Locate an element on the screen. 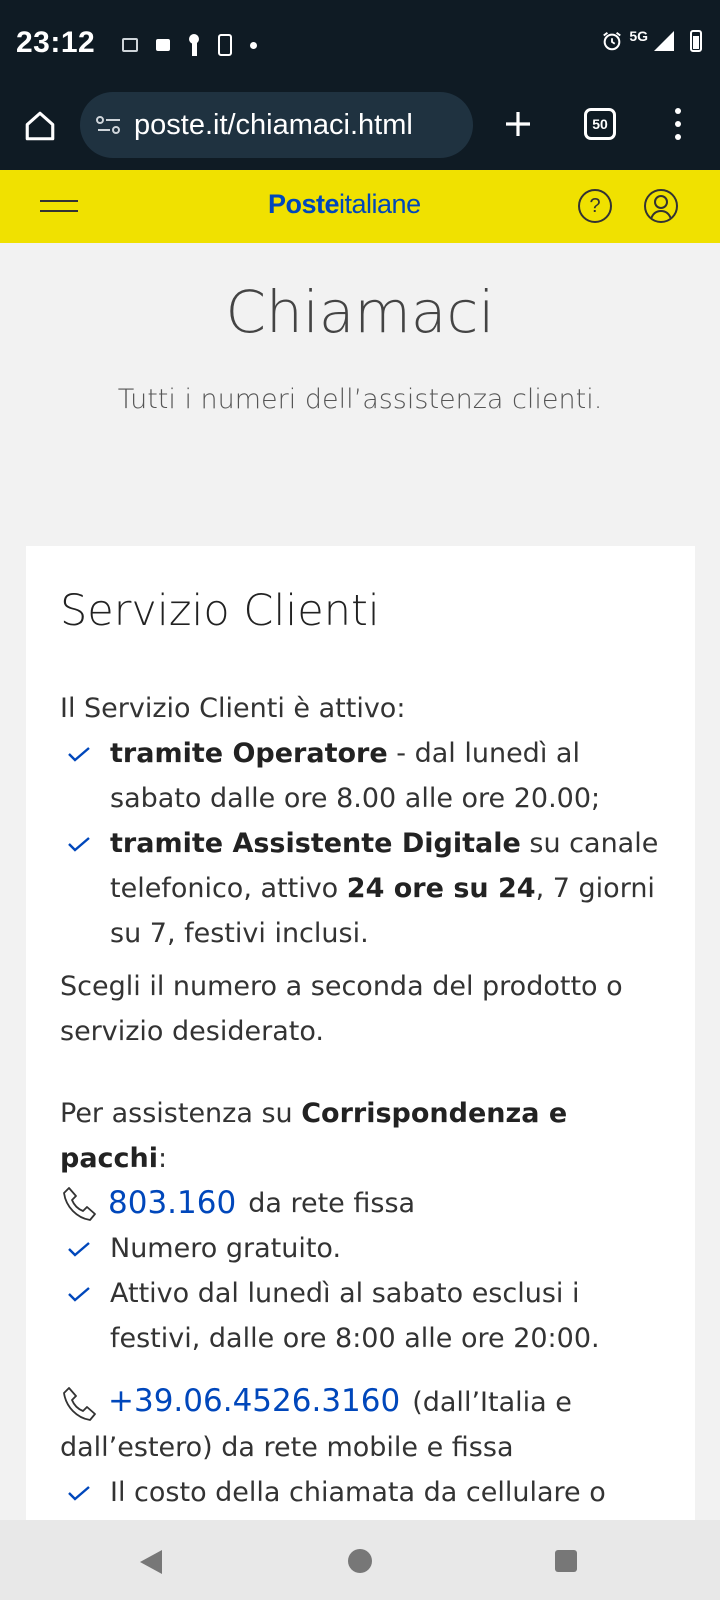 The width and height of the screenshot is (720, 1600). network-type-label: 5G is located at coordinates (638, 36).